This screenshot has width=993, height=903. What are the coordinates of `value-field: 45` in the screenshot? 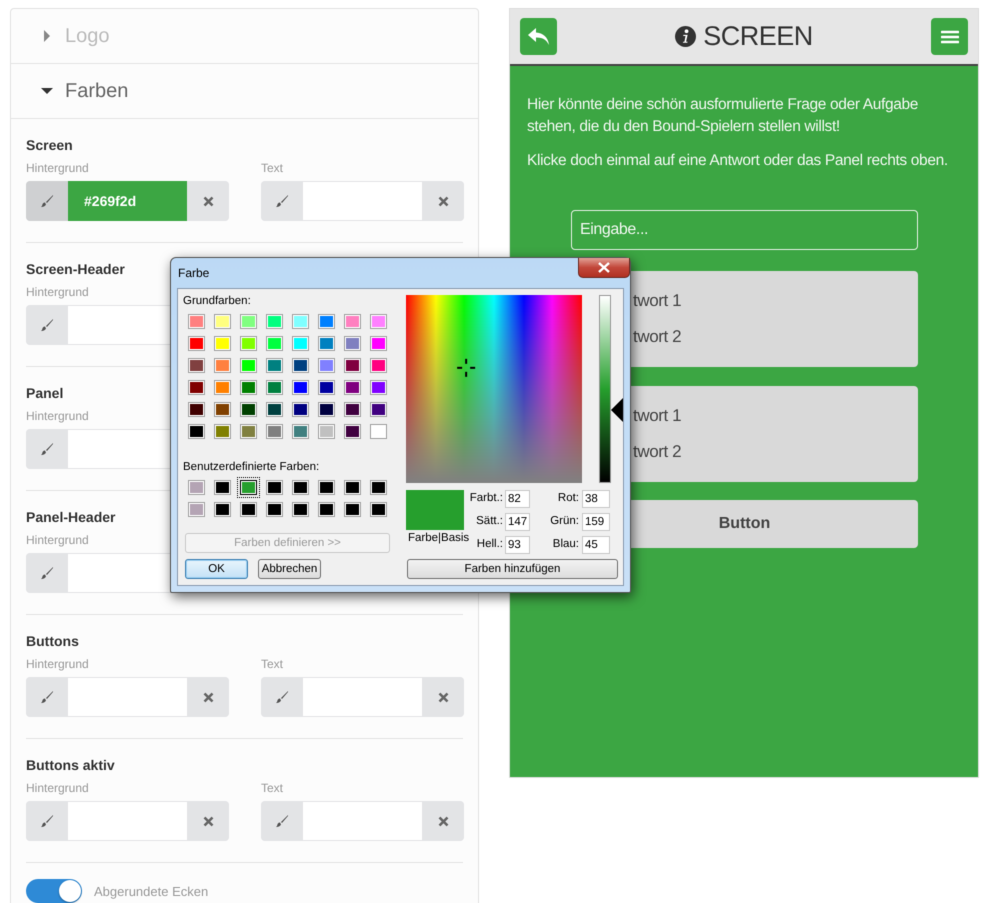 It's located at (596, 545).